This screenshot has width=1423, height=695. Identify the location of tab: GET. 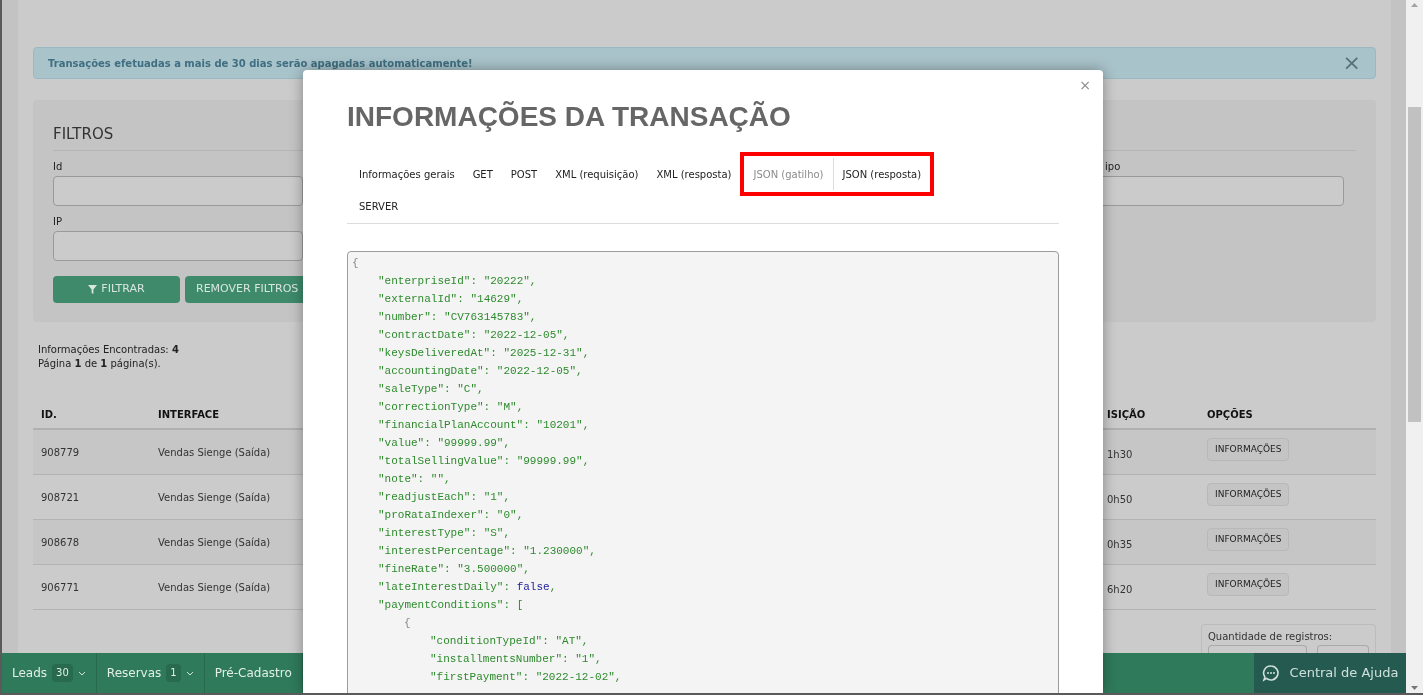
(482, 174).